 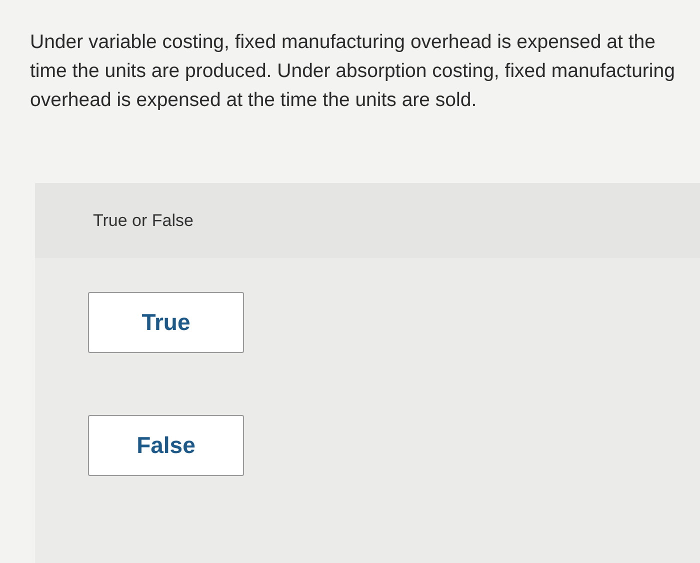 What do you see at coordinates (353, 71) in the screenshot?
I see `question-text: Under variable costing, fixed manufacturing overhead is expensed at the time the units are produced. Under absorption costing, fixed manufacturing overhead is expensed at the time the units are sold.` at bounding box center [353, 71].